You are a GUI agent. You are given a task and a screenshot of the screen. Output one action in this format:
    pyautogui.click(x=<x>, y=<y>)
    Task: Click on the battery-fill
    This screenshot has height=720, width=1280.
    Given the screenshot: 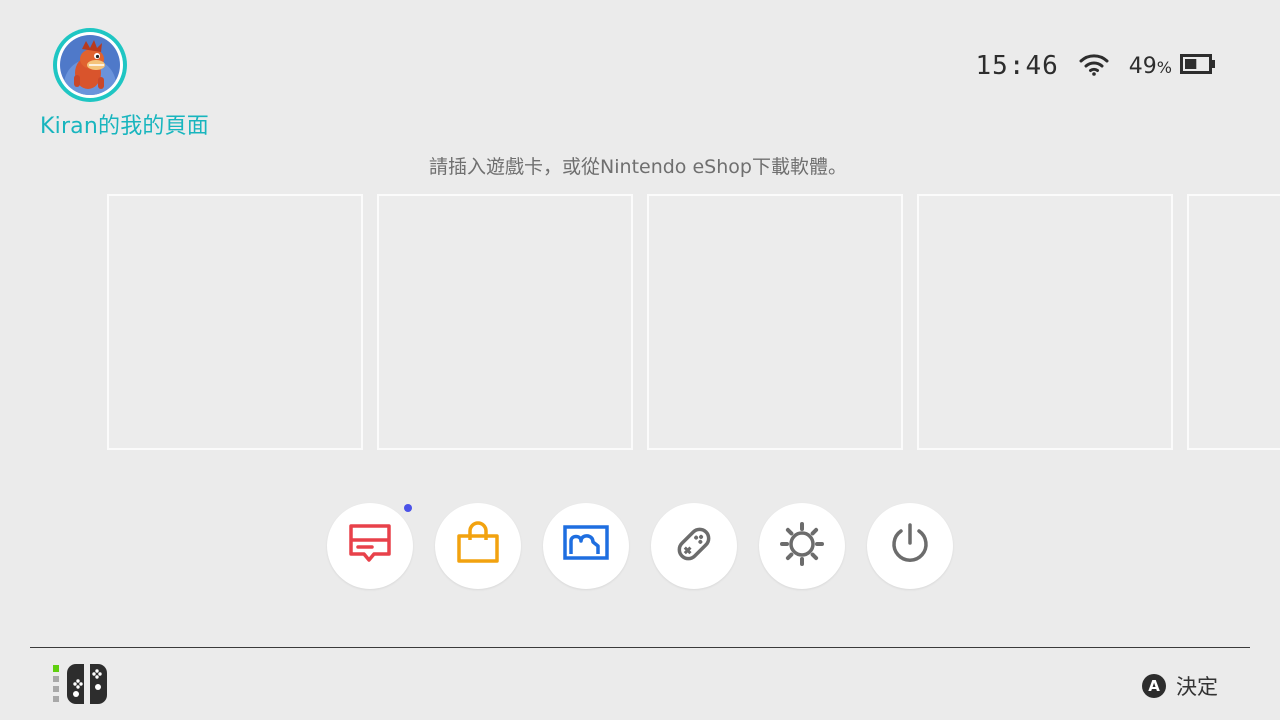 What is the action you would take?
    pyautogui.click(x=1191, y=64)
    